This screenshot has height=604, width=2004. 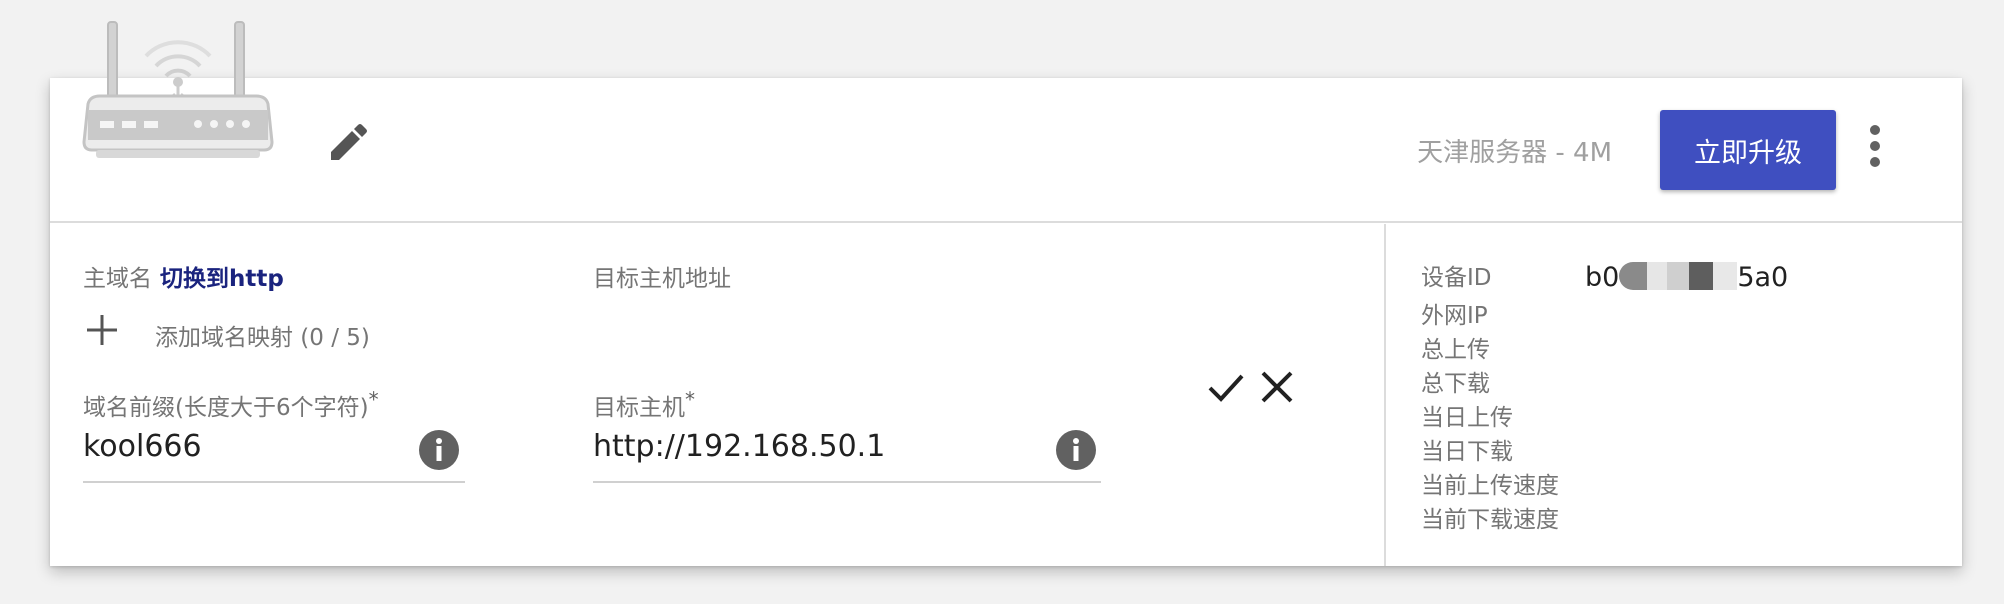 I want to click on target-host-field-label: 目标主机*, so click(x=644, y=405).